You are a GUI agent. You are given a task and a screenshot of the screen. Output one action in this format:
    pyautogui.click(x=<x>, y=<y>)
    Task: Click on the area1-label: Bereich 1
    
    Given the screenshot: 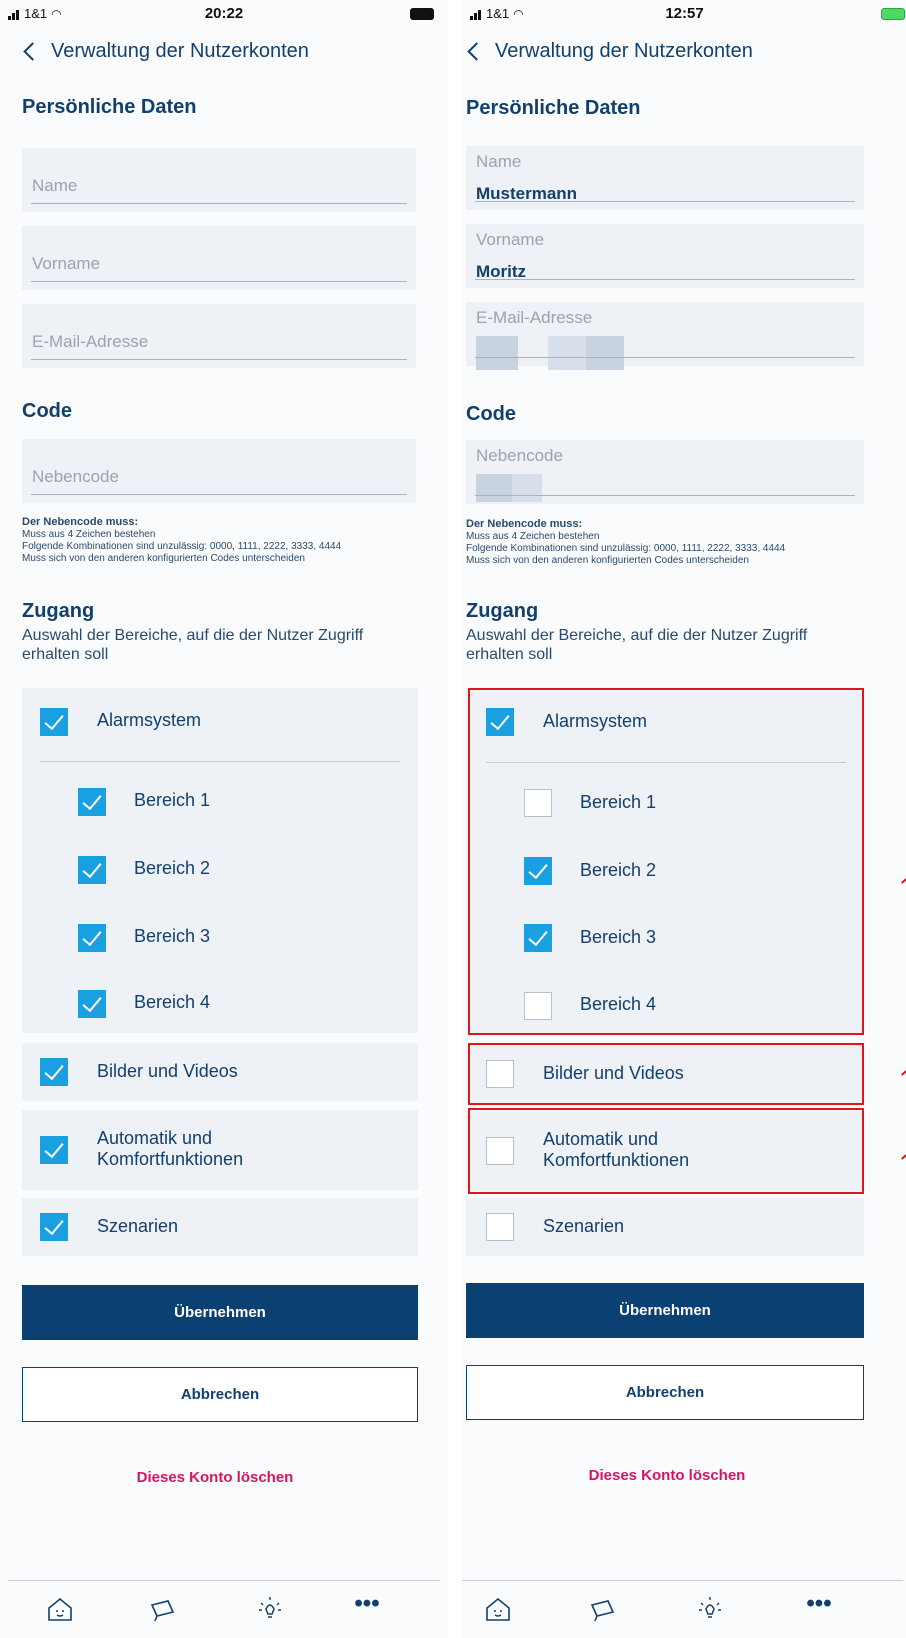 What is the action you would take?
    pyautogui.click(x=172, y=800)
    